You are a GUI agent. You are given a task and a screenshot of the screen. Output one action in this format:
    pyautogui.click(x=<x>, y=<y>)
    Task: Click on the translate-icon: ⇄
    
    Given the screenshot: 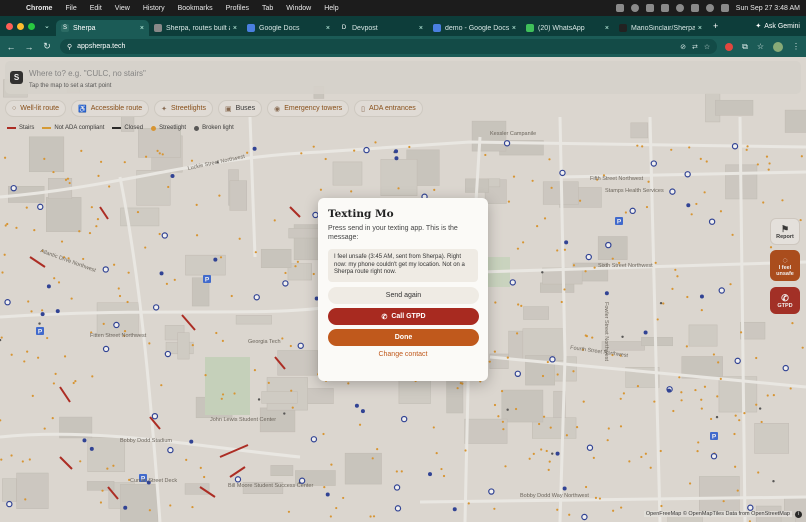 What is the action you would take?
    pyautogui.click(x=695, y=47)
    